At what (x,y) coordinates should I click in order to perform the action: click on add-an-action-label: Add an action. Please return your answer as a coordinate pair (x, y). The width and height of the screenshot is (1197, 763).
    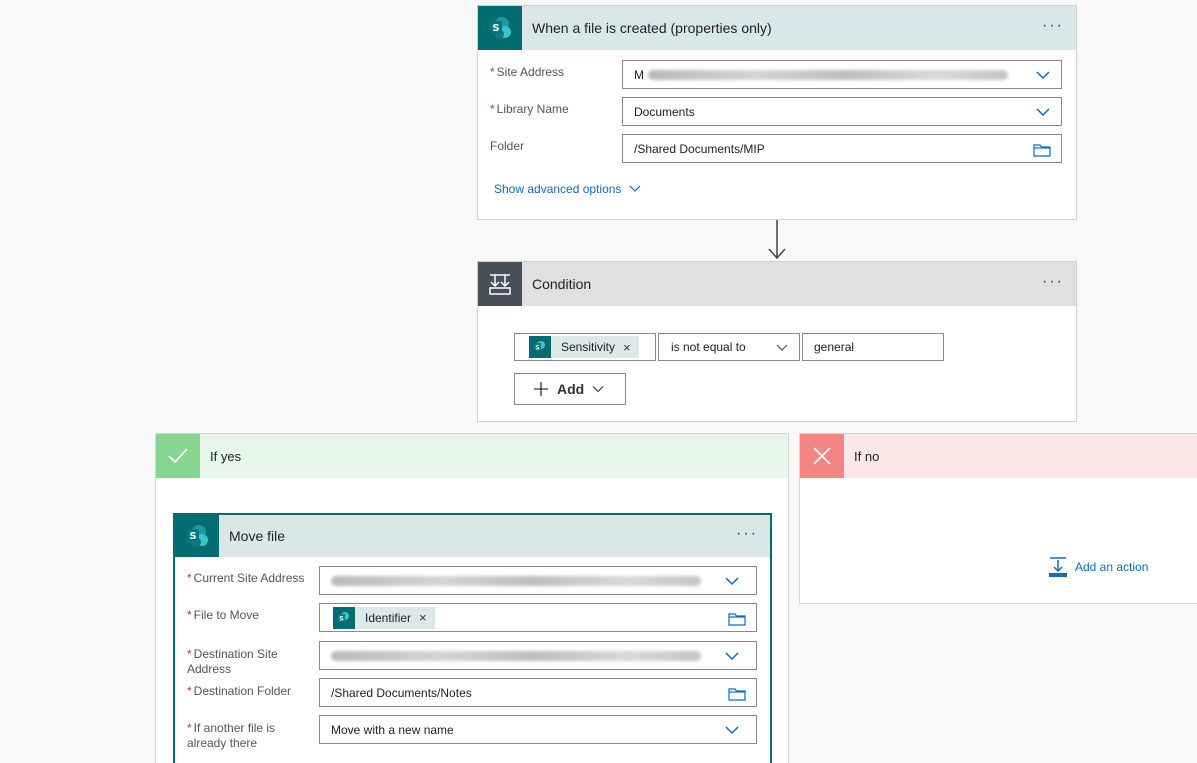
    Looking at the image, I should click on (1111, 567).